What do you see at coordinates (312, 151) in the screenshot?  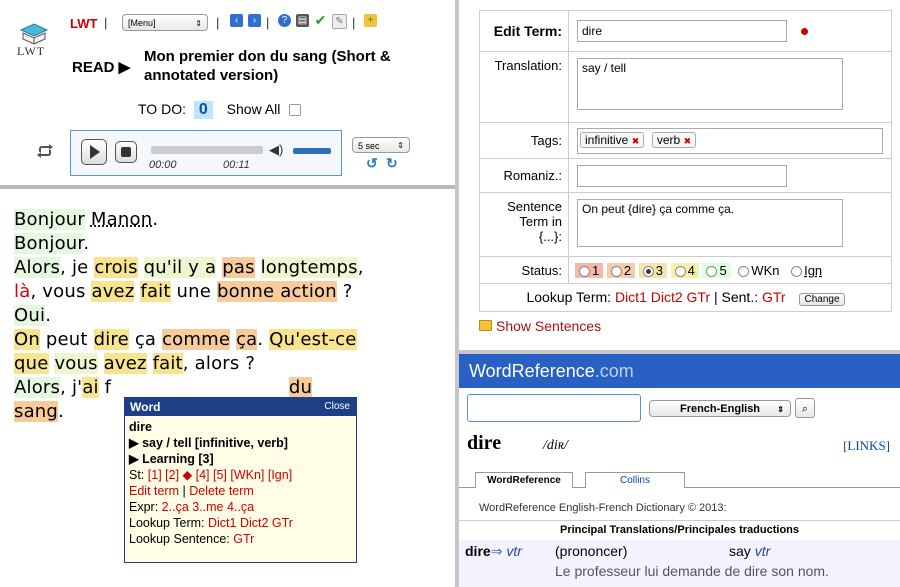 I see `volume-slider` at bounding box center [312, 151].